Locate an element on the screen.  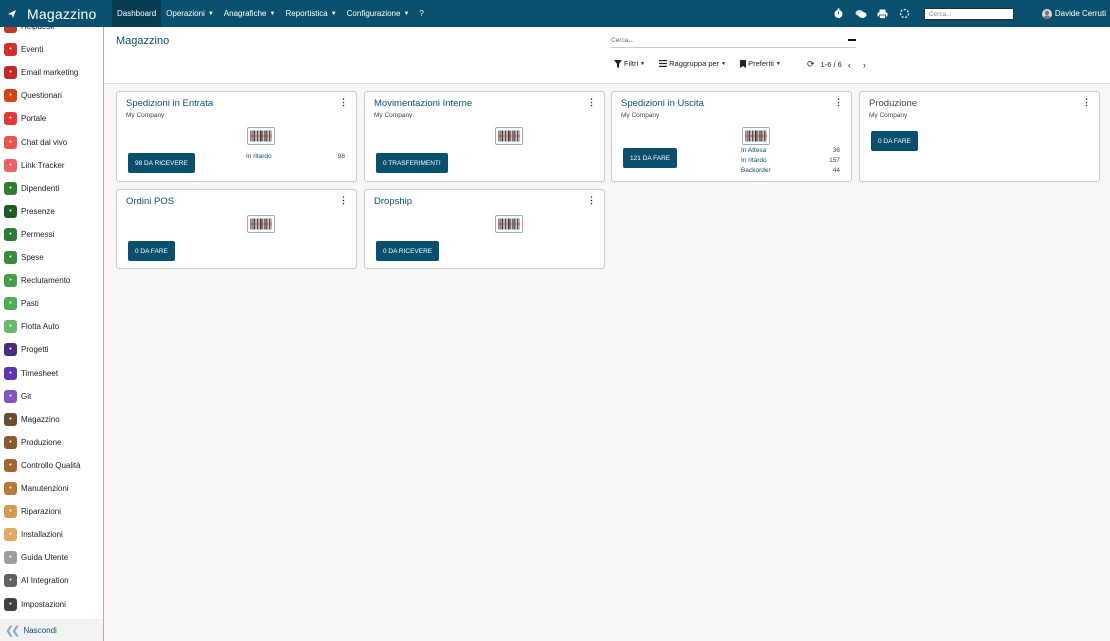
sidebar-item: • Questionari is located at coordinates (51, 95).